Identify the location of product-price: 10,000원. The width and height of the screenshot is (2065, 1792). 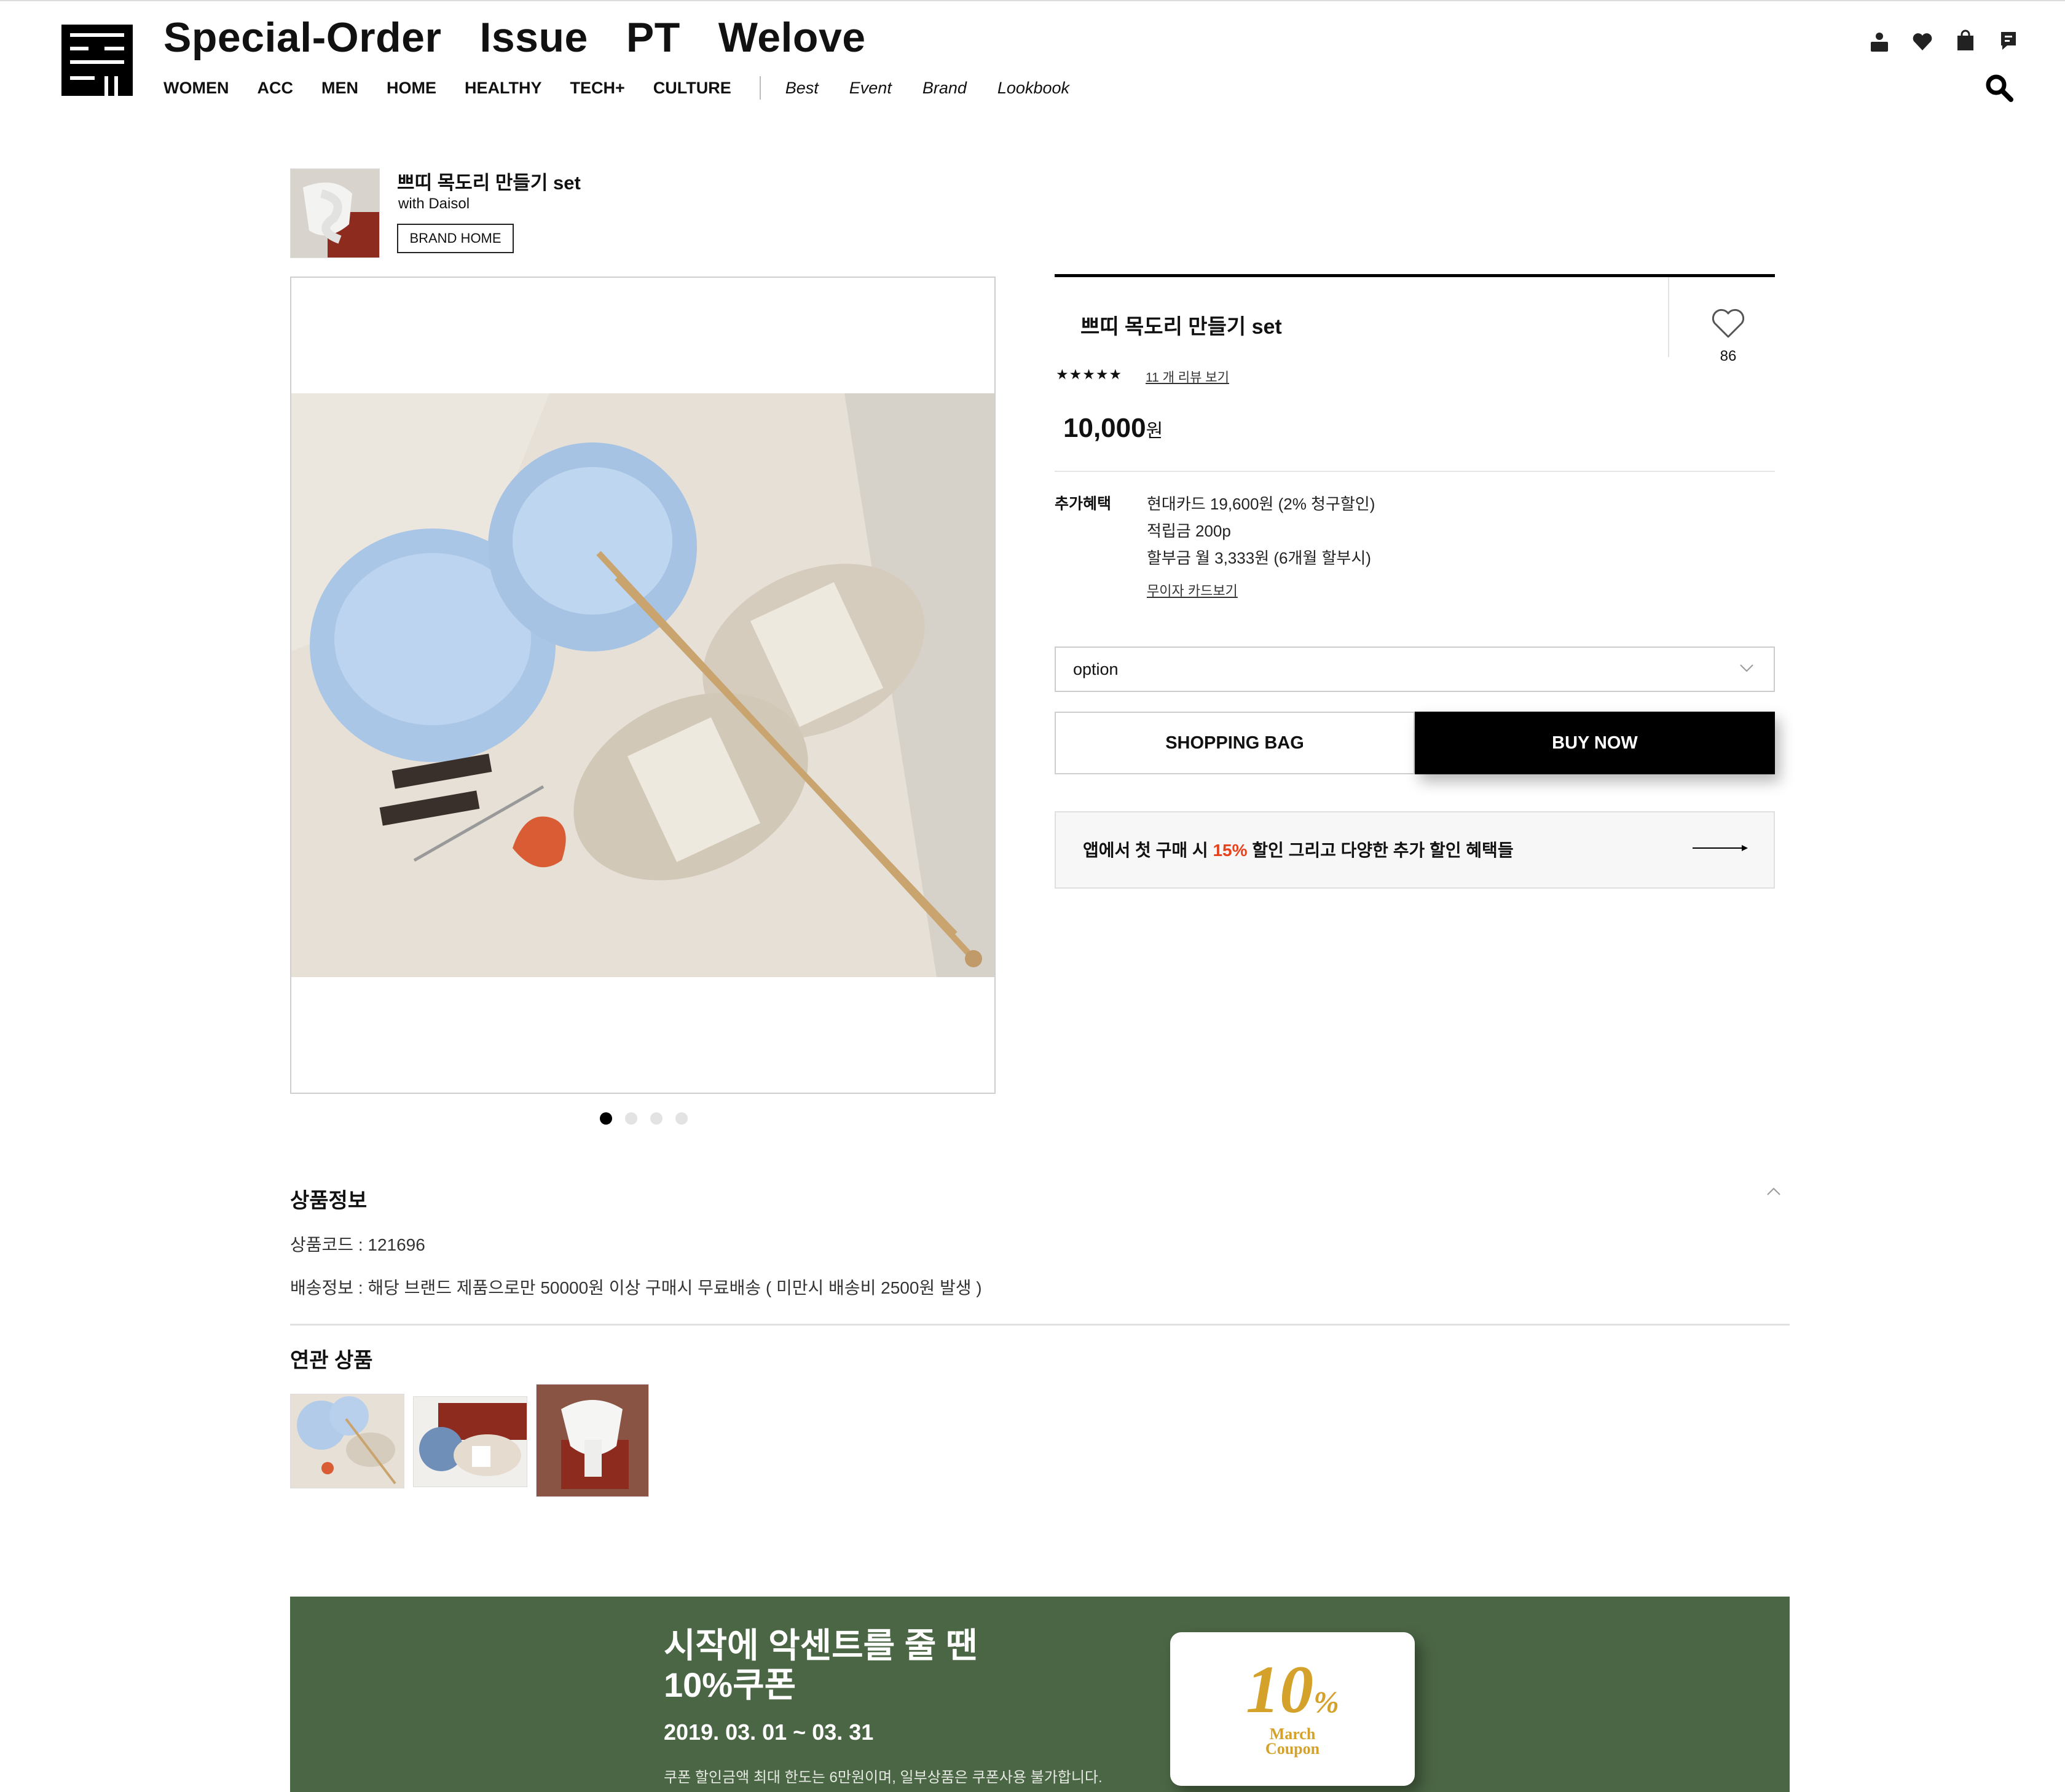
(1113, 428).